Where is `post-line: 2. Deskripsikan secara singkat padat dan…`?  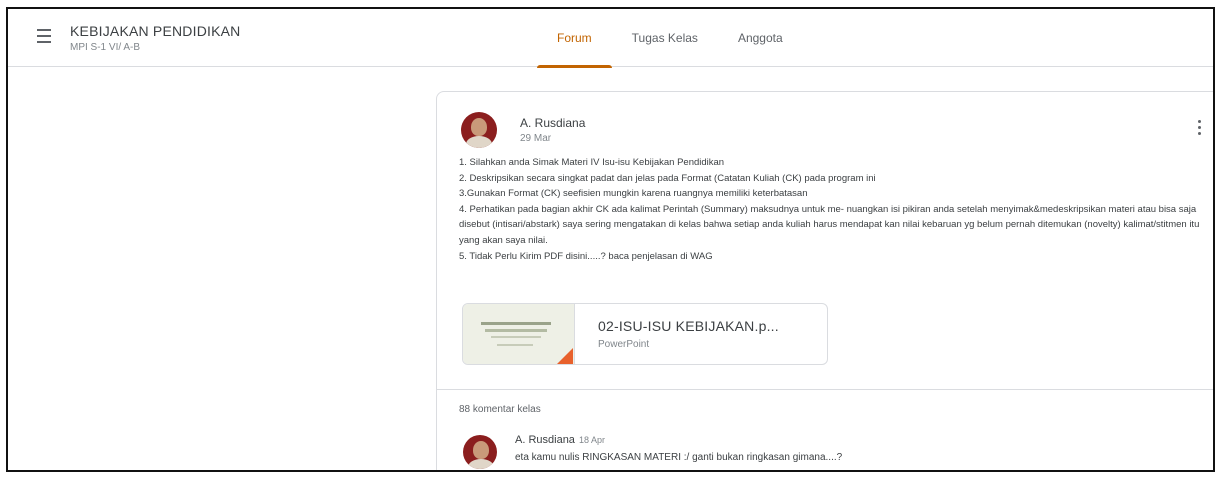
post-line: 2. Deskripsikan secara singkat padat dan… is located at coordinates (667, 178).